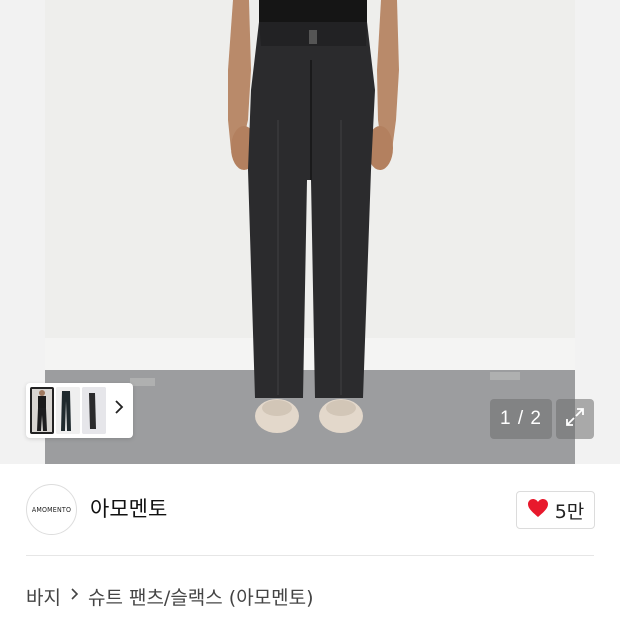 The image size is (620, 620). What do you see at coordinates (310, 555) in the screenshot?
I see `divider` at bounding box center [310, 555].